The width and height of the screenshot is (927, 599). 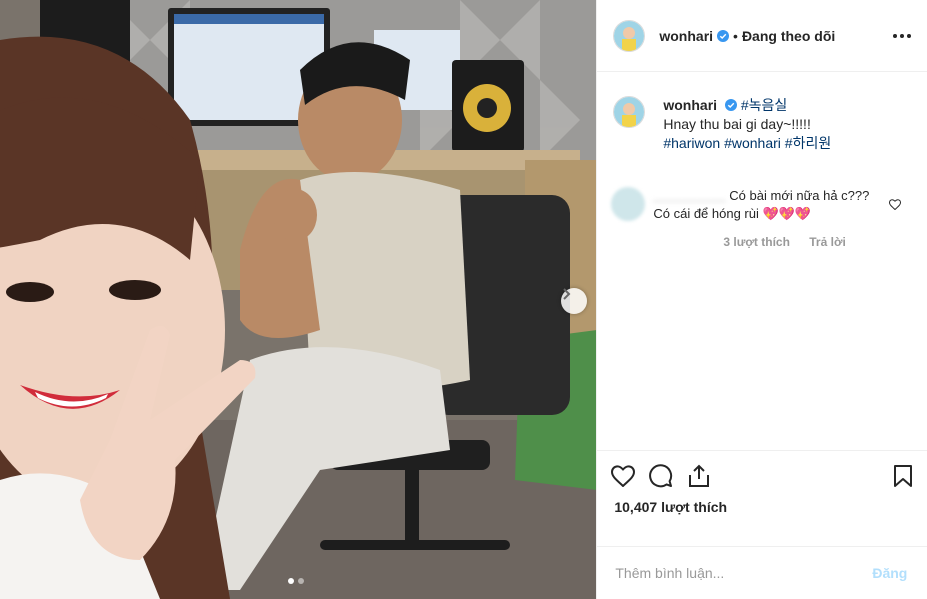 I want to click on comment-likes-link: 3 lượt thích, so click(x=756, y=242).